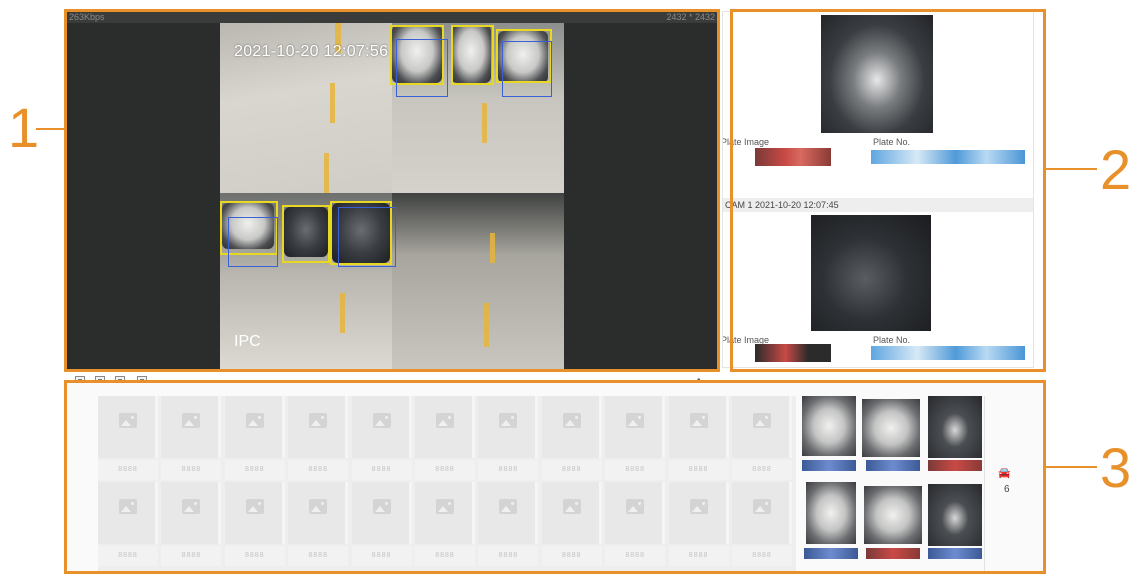  I want to click on callout-number-1: 1, so click(24, 127).